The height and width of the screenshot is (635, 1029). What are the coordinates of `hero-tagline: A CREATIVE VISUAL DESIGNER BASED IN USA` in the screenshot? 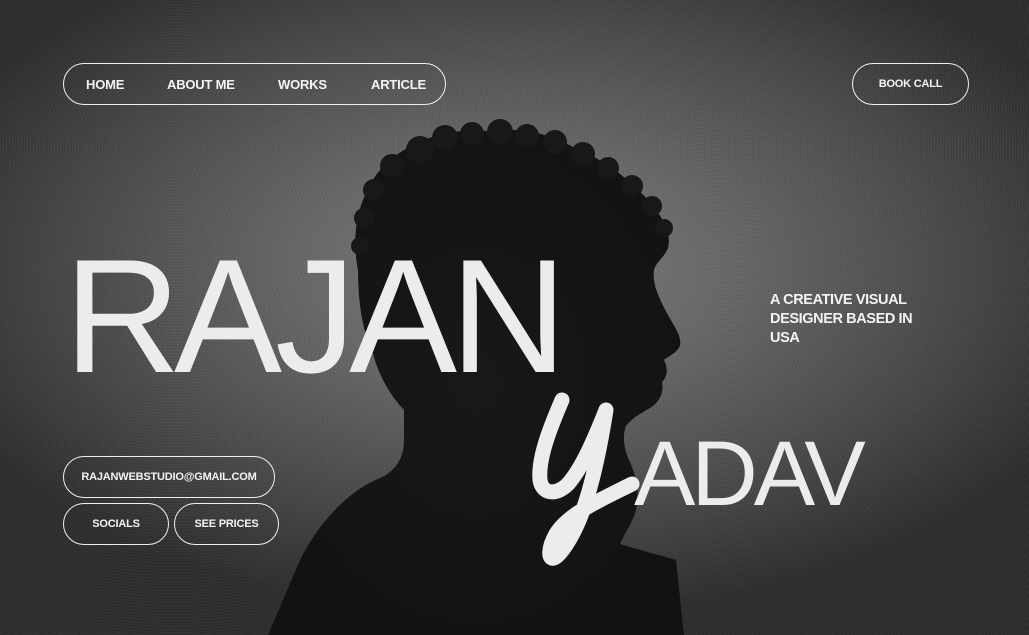 It's located at (841, 319).